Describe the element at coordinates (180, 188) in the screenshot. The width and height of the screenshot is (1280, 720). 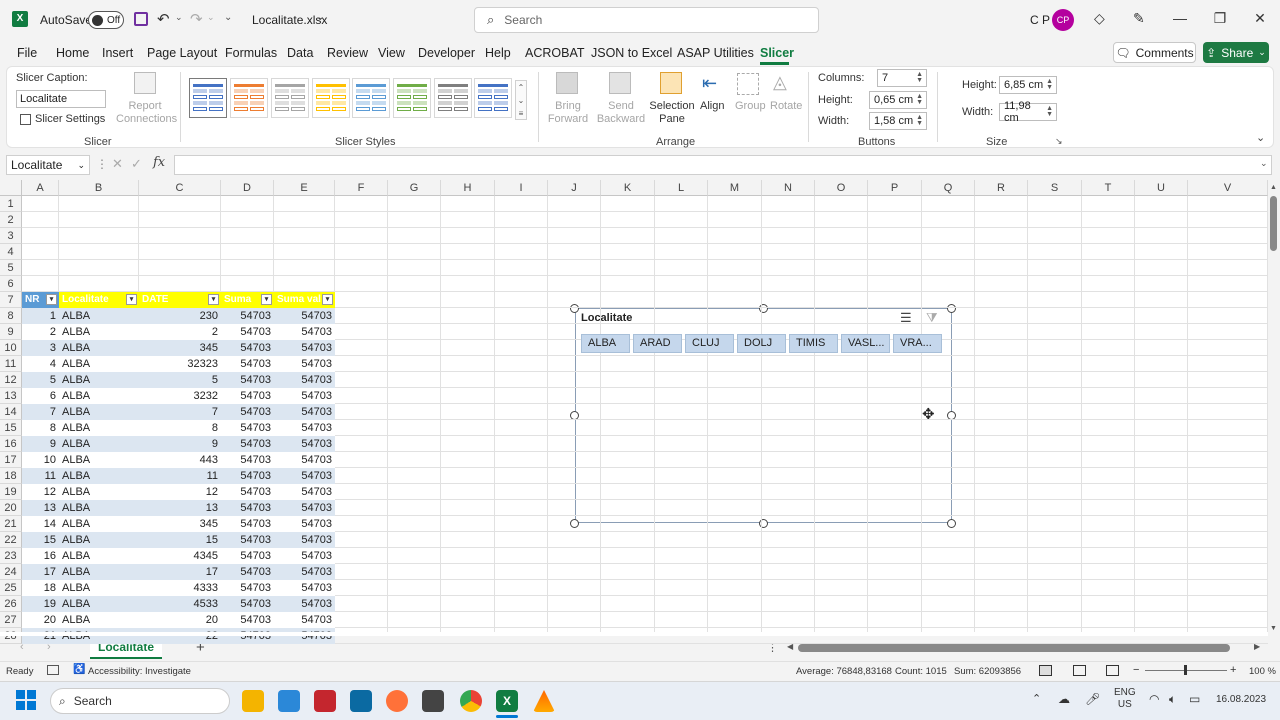
I see `column-header: C` at that location.